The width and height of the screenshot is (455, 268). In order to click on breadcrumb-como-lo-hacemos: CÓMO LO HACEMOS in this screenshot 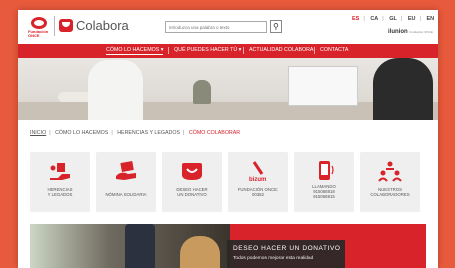, I will do `click(81, 133)`.